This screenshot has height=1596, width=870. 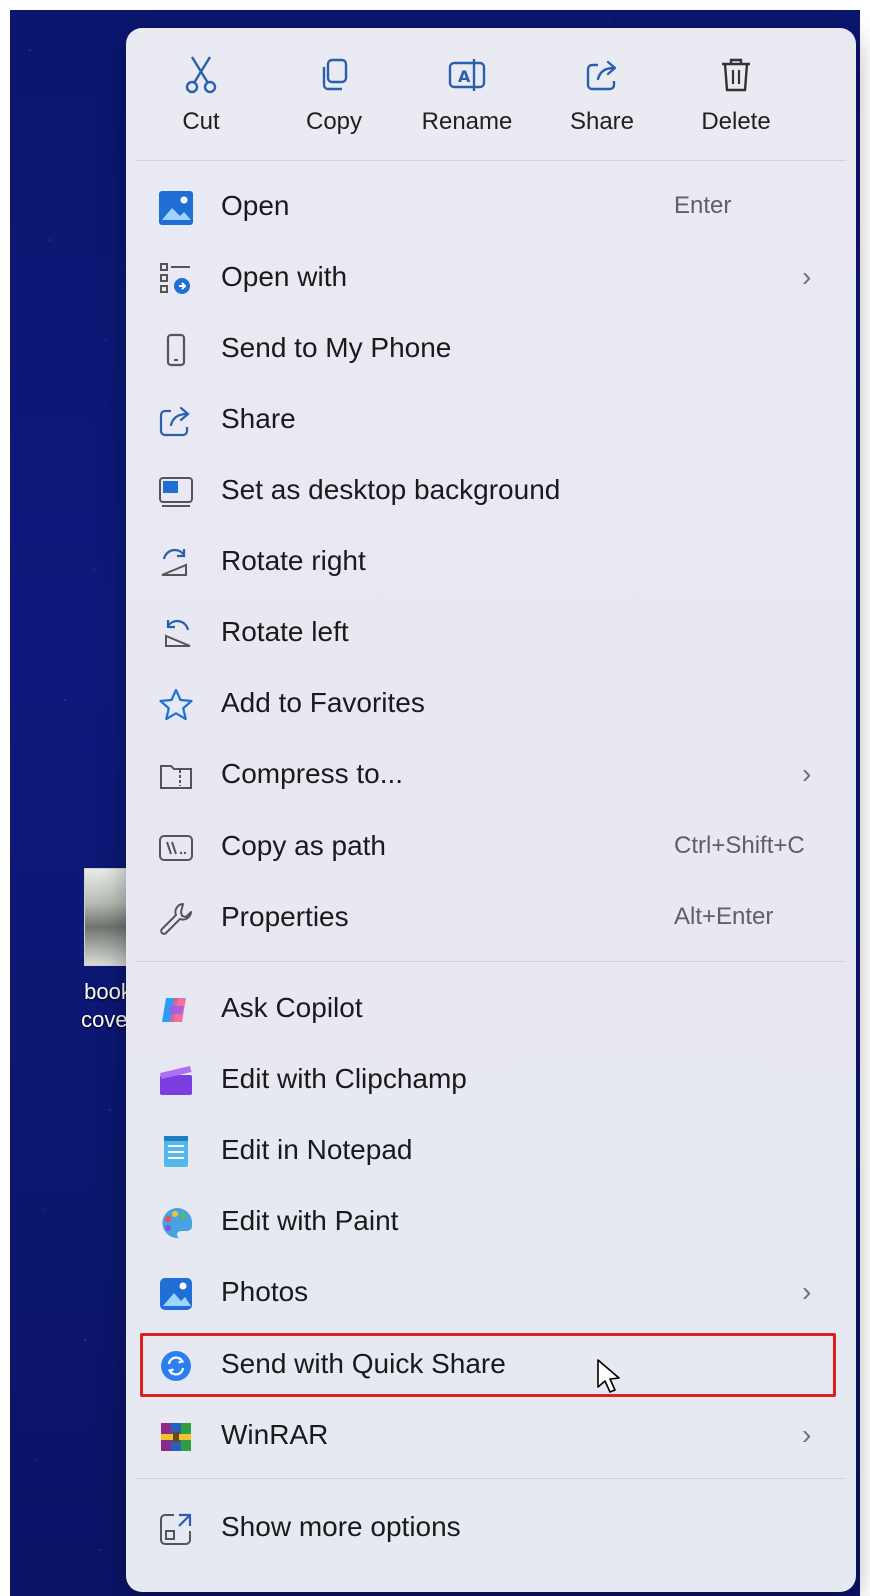 What do you see at coordinates (201, 102) in the screenshot?
I see `cut-button: Cut` at bounding box center [201, 102].